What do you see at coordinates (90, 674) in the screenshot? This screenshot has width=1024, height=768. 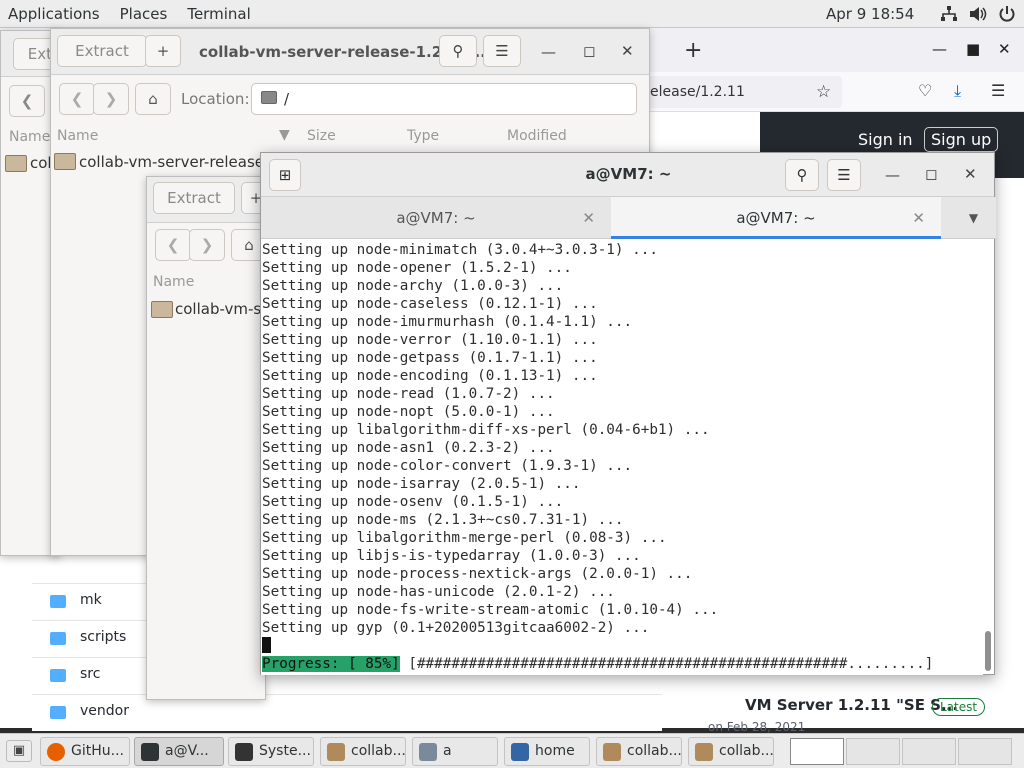 I see `file-name: src` at bounding box center [90, 674].